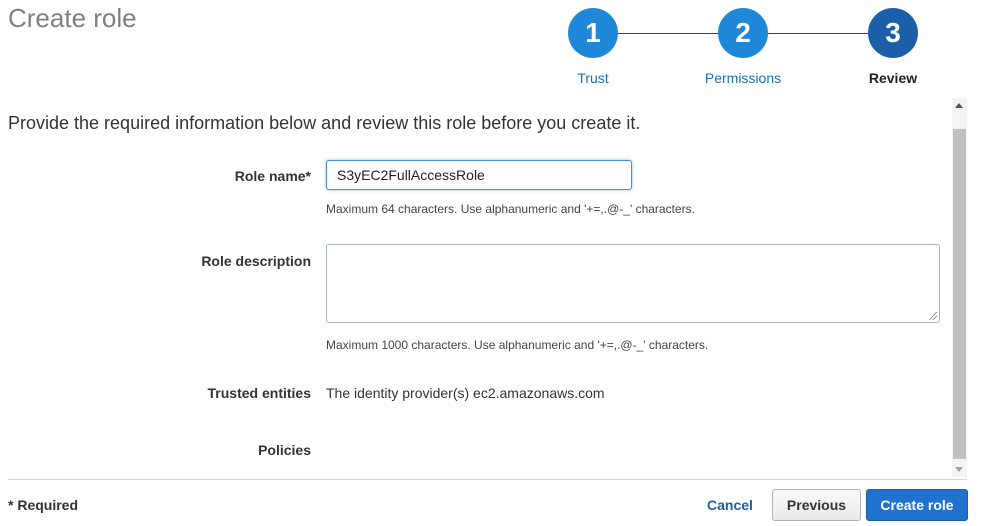  What do you see at coordinates (917, 505) in the screenshot?
I see `create-role-button: Create role` at bounding box center [917, 505].